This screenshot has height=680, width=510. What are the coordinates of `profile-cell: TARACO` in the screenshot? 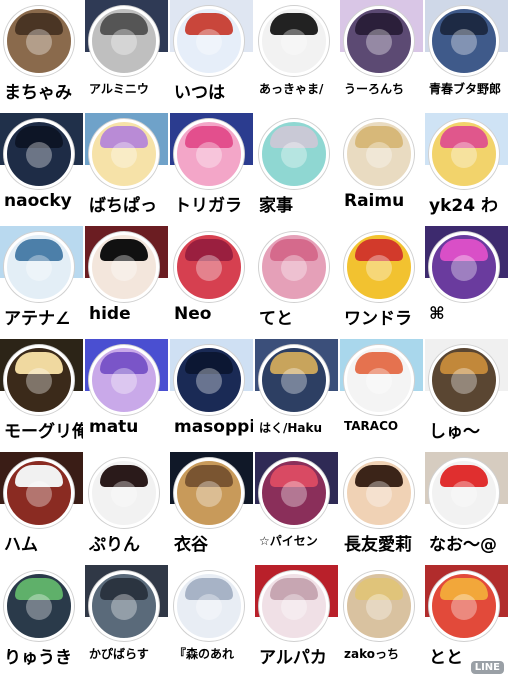 It's located at (381, 394).